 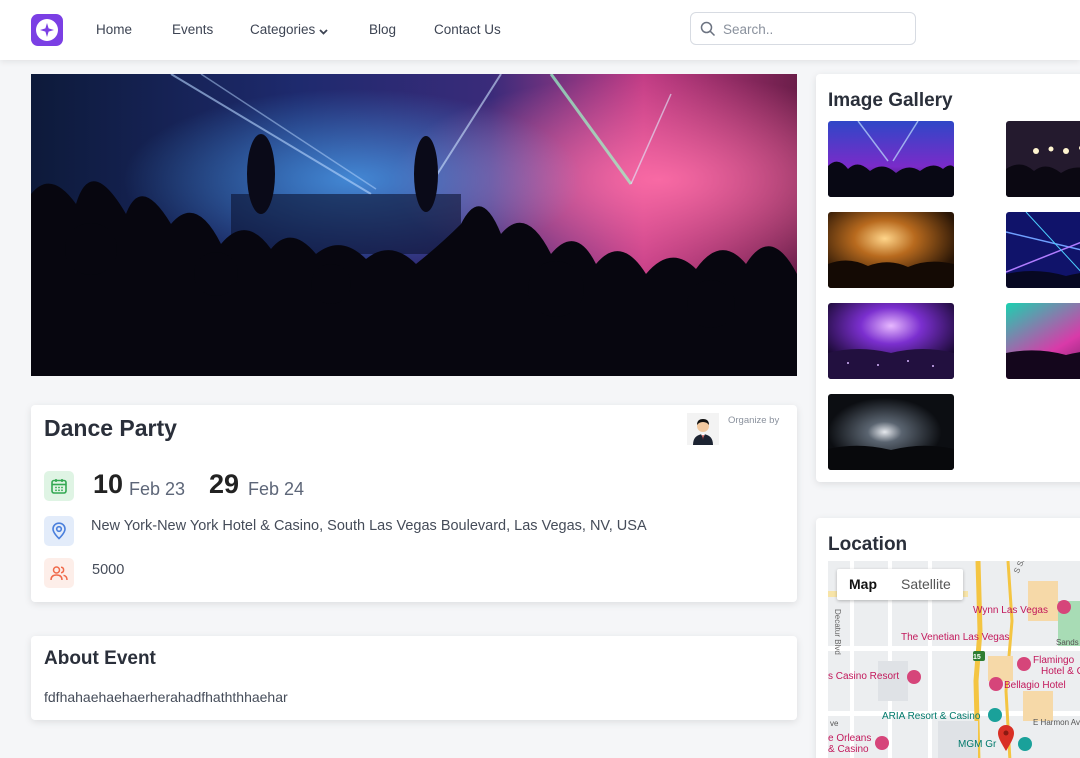 I want to click on organizer-avatar, so click(x=703, y=429).